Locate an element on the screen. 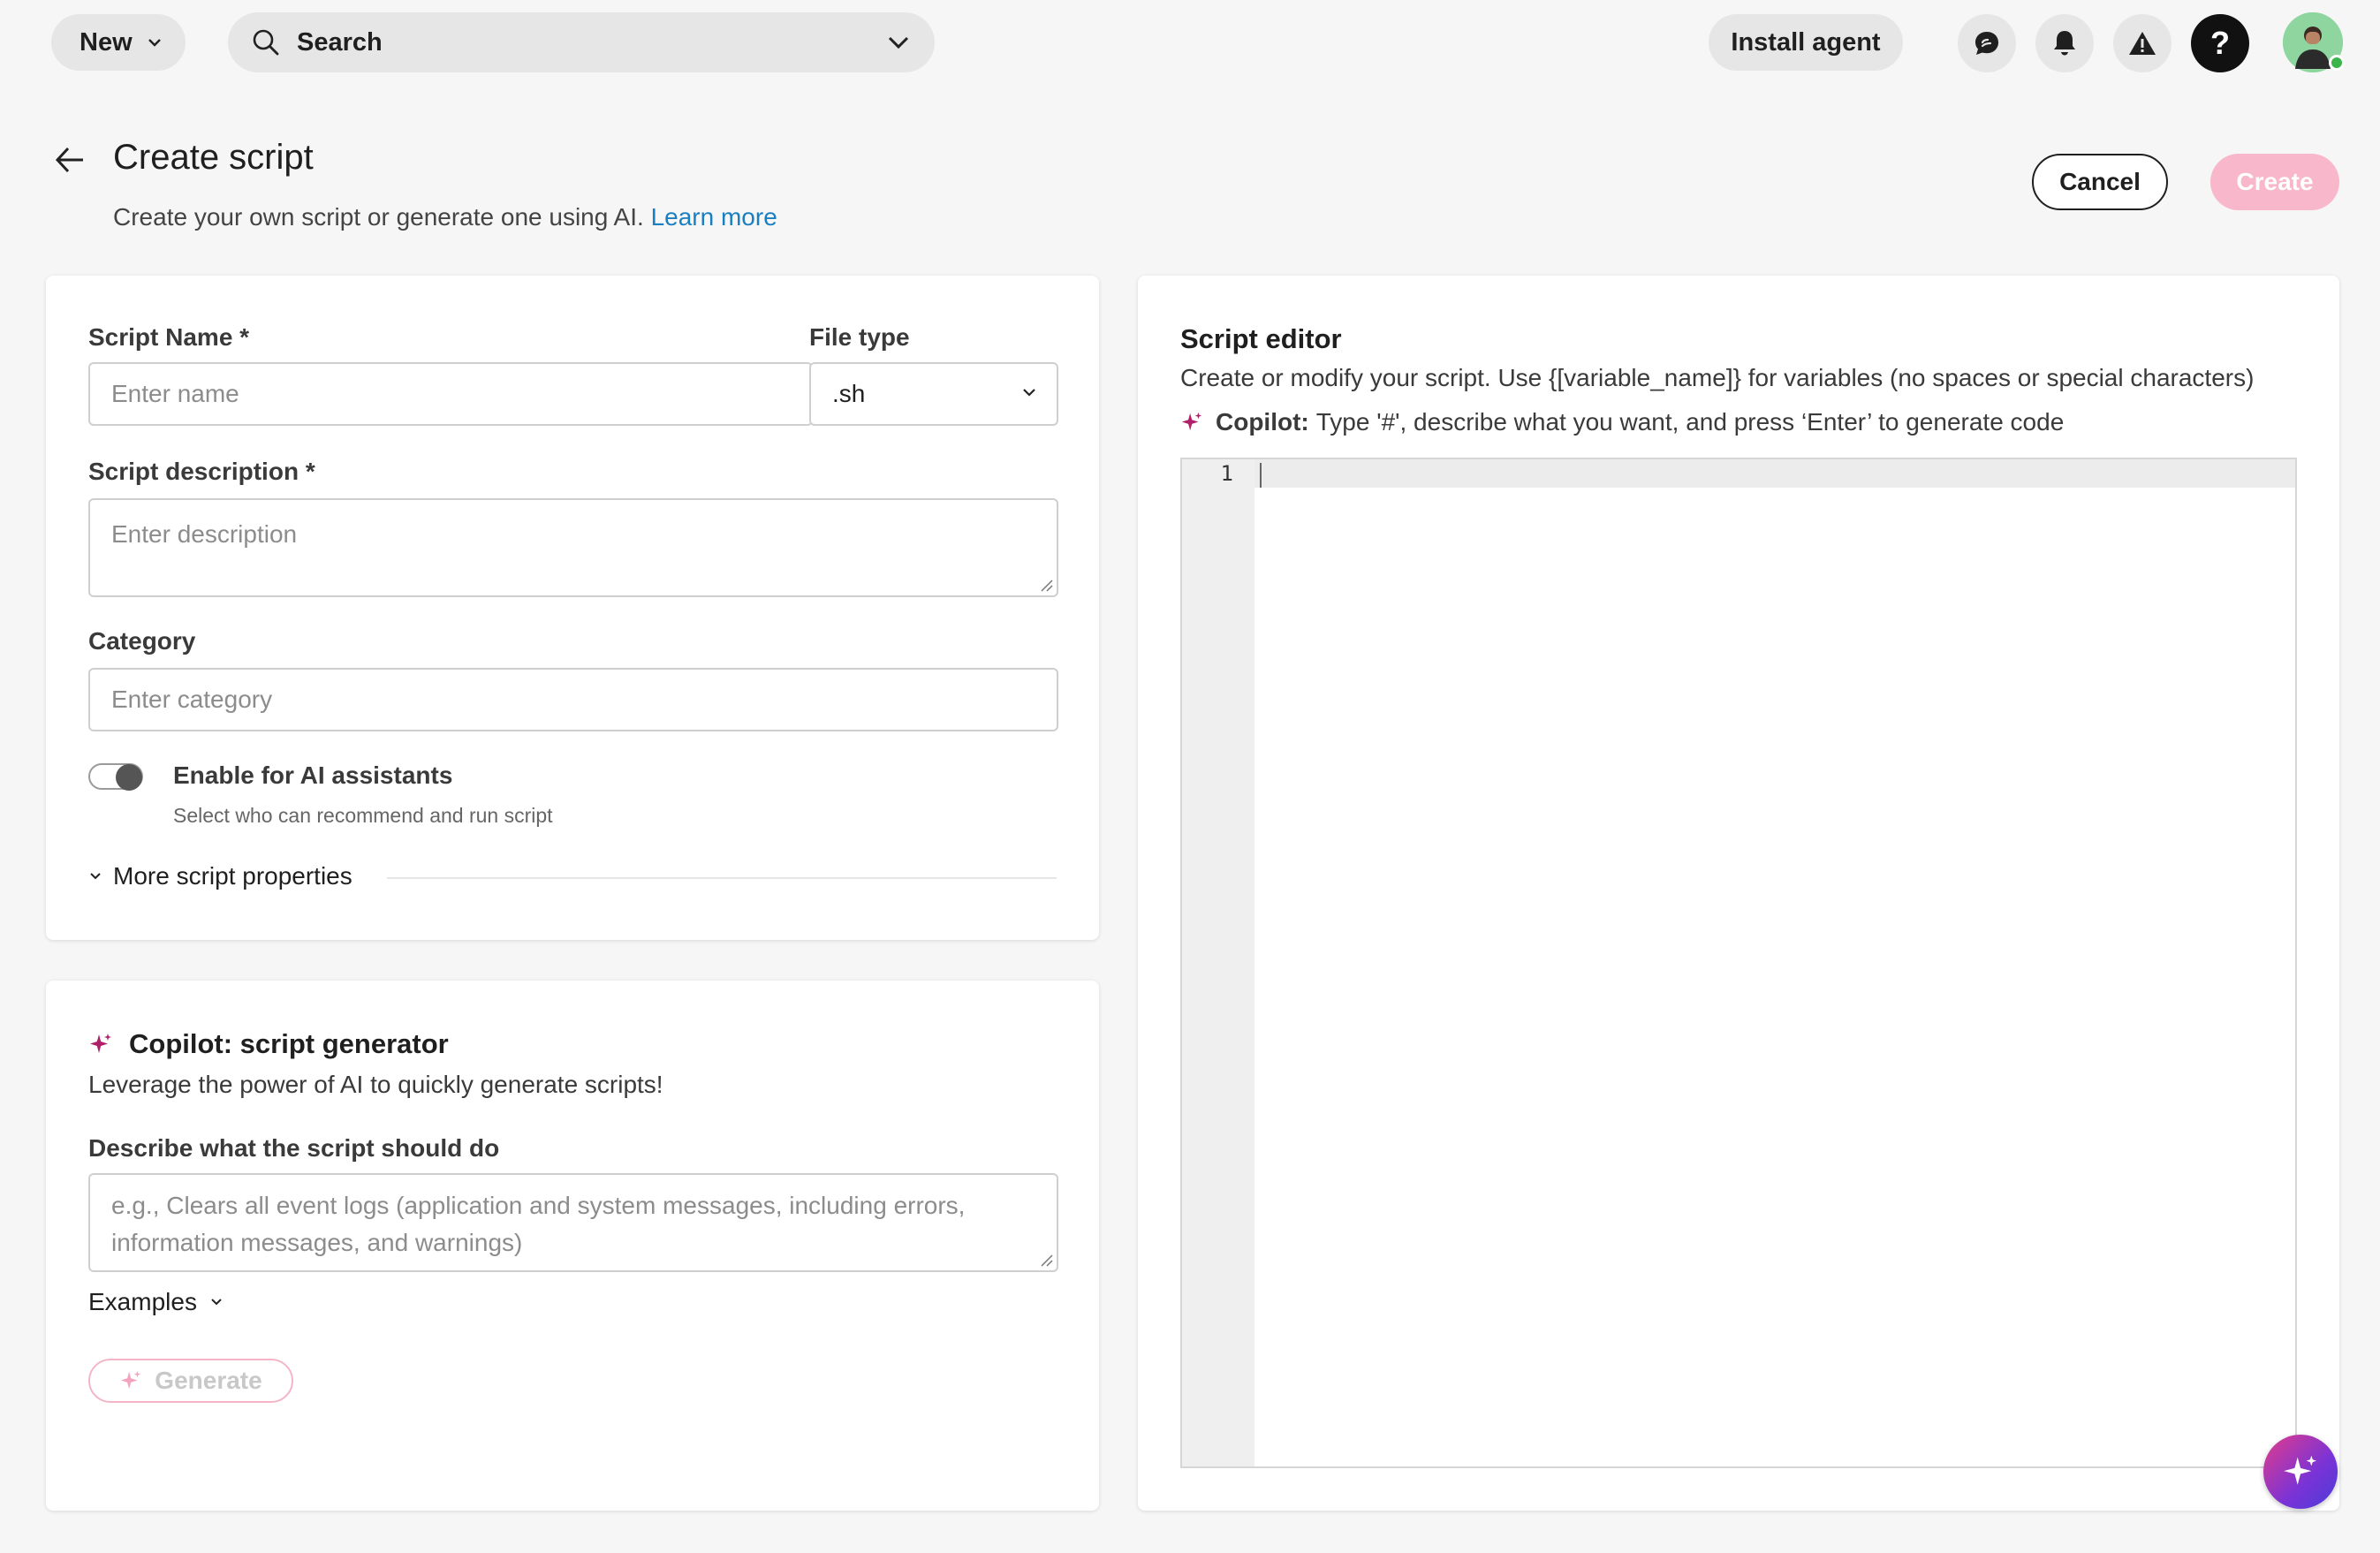 This screenshot has width=2380, height=1553. script-name-placeholder: Enter name is located at coordinates (175, 393).